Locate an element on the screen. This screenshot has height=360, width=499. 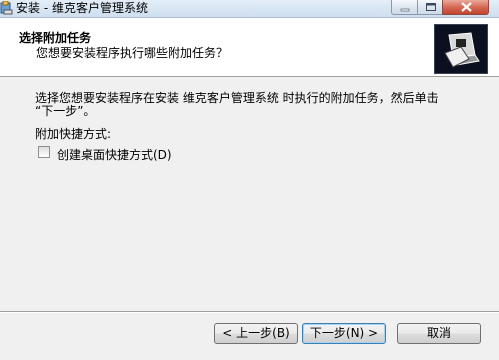
next-button: 下一步(N) > is located at coordinates (344, 333).